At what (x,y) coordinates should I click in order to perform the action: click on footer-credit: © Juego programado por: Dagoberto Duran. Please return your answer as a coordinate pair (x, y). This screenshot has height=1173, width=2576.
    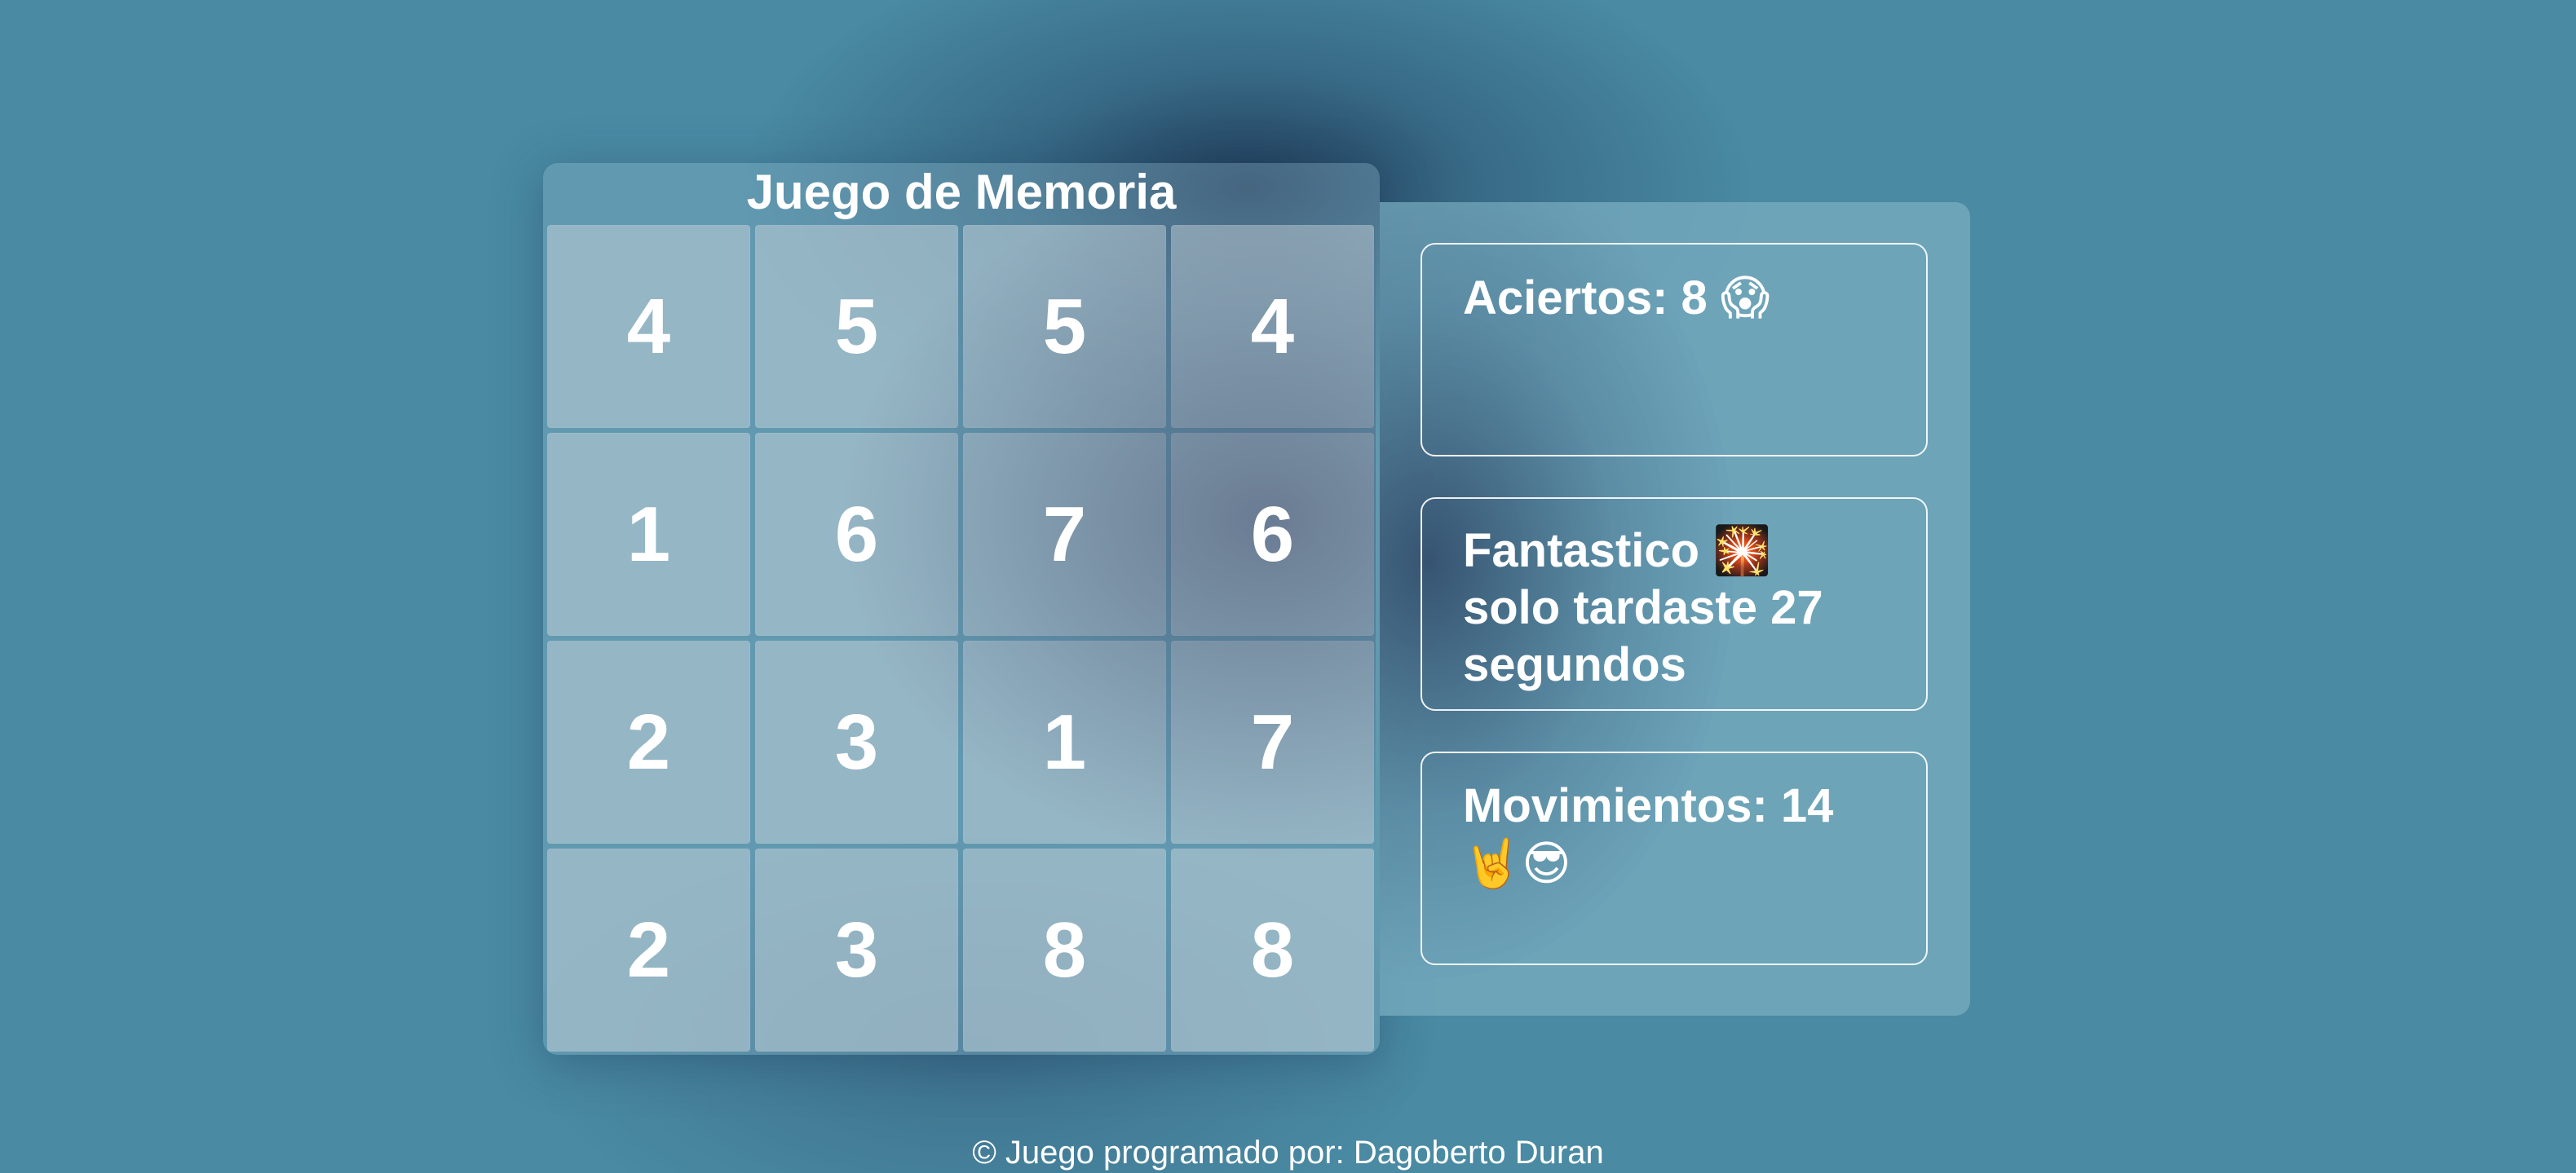
    Looking at the image, I should click on (1288, 1153).